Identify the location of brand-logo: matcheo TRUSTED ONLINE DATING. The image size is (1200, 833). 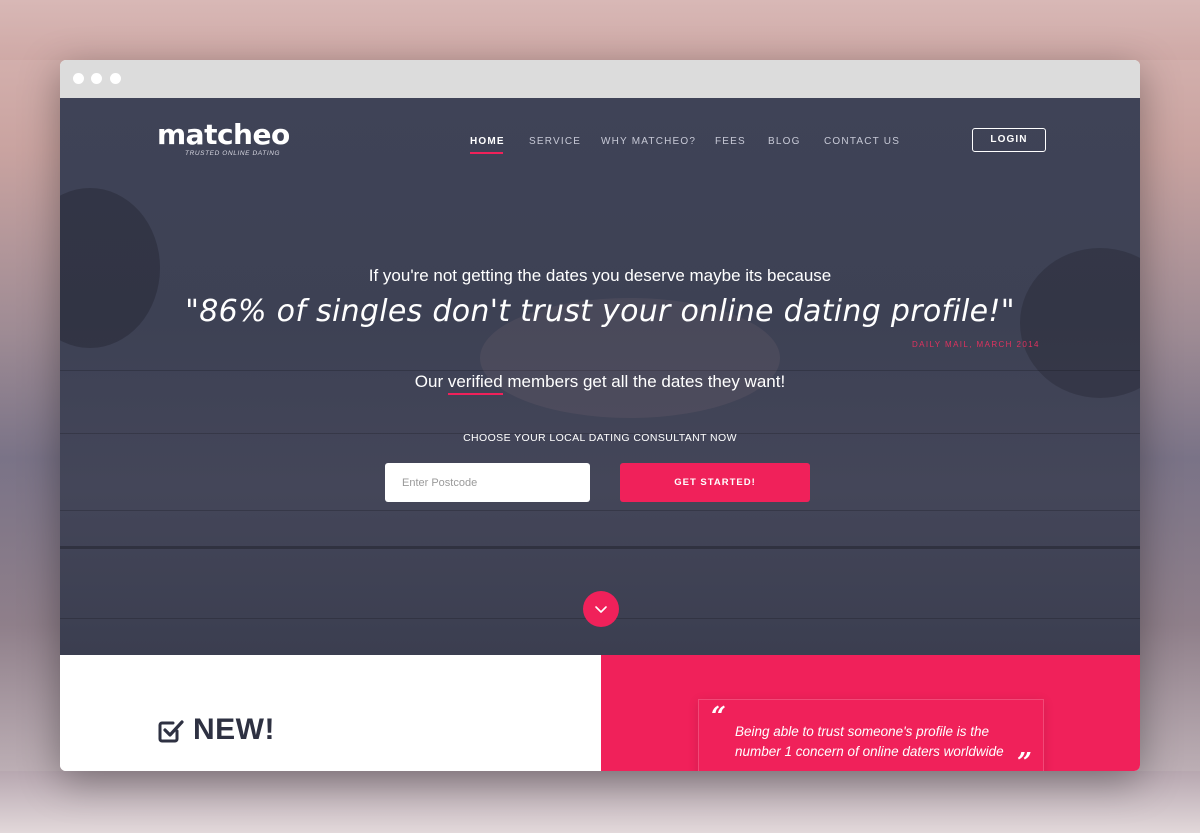
(223, 138).